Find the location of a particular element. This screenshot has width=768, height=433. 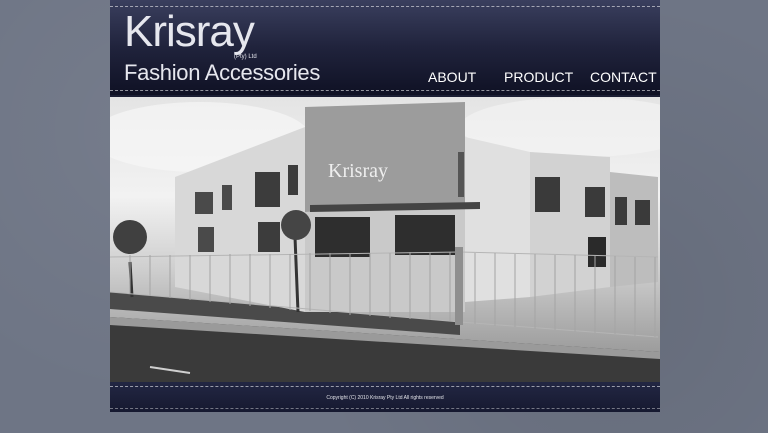

logo-tagline: Fashion Accessories is located at coordinates (222, 72).